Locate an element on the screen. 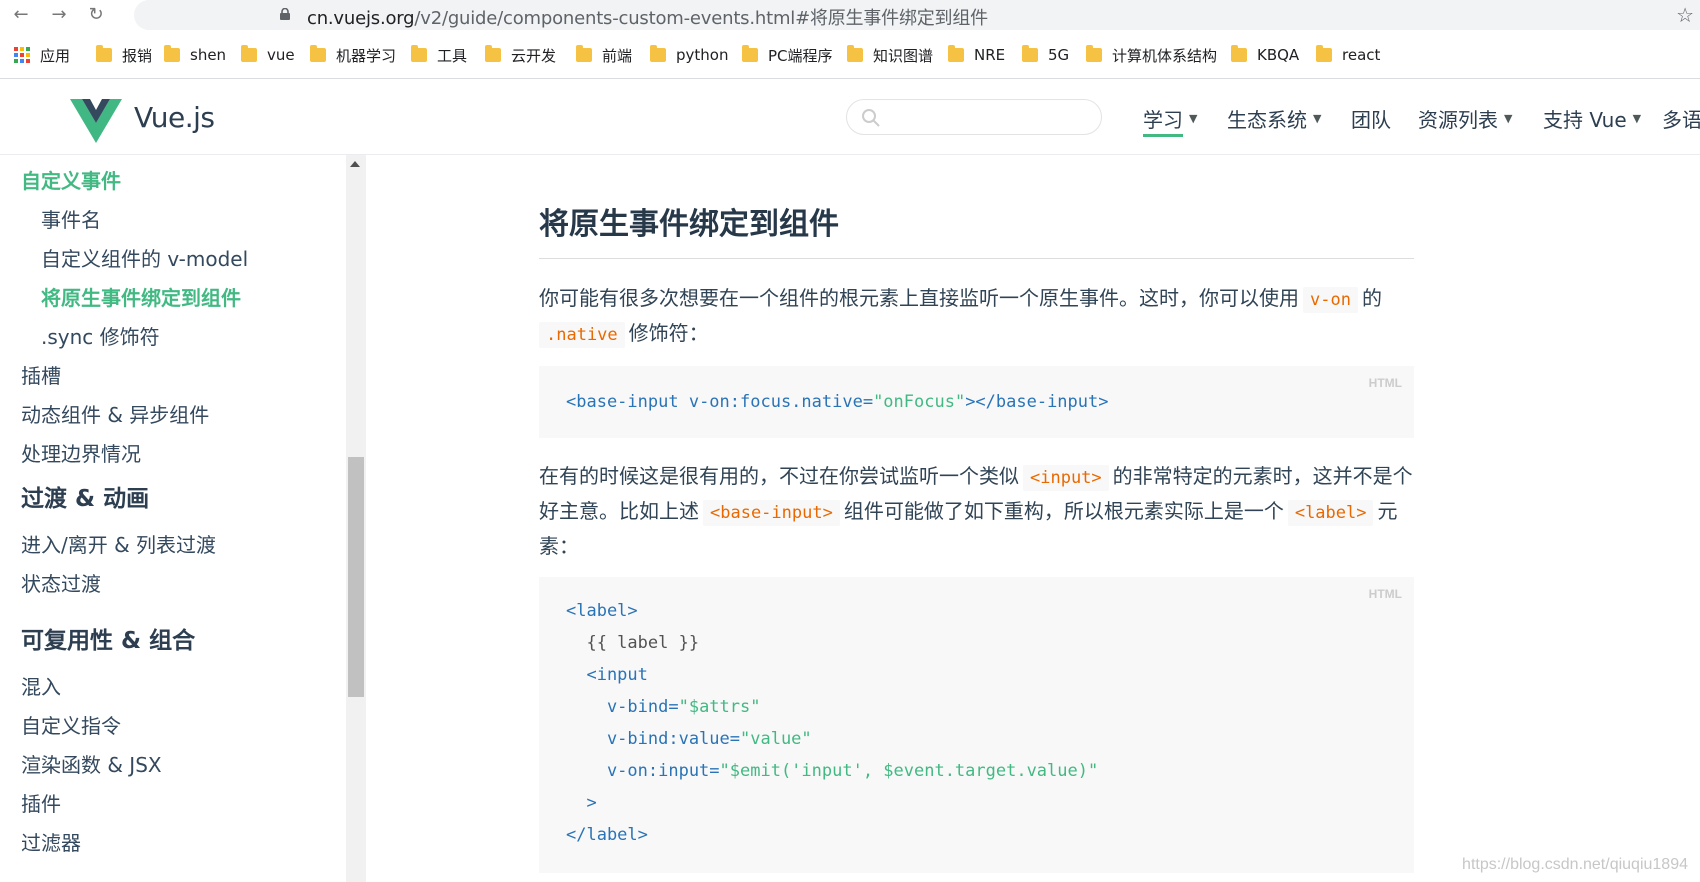  code-token: {{ label }} is located at coordinates (633, 643).